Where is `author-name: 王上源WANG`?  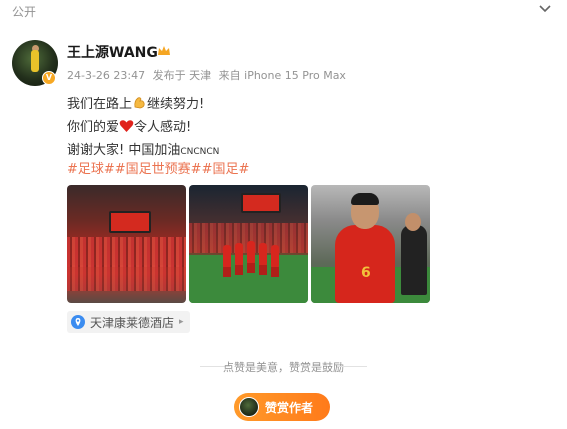 author-name: 王上源WANG is located at coordinates (112, 52).